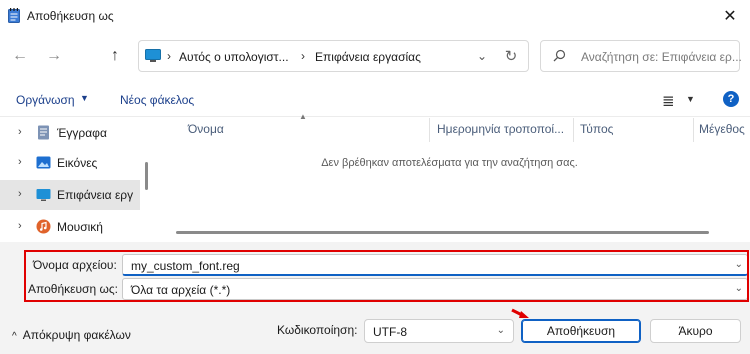  Describe the element at coordinates (77, 163) in the screenshot. I see `sidebar-item-label: Εικόνες` at that location.